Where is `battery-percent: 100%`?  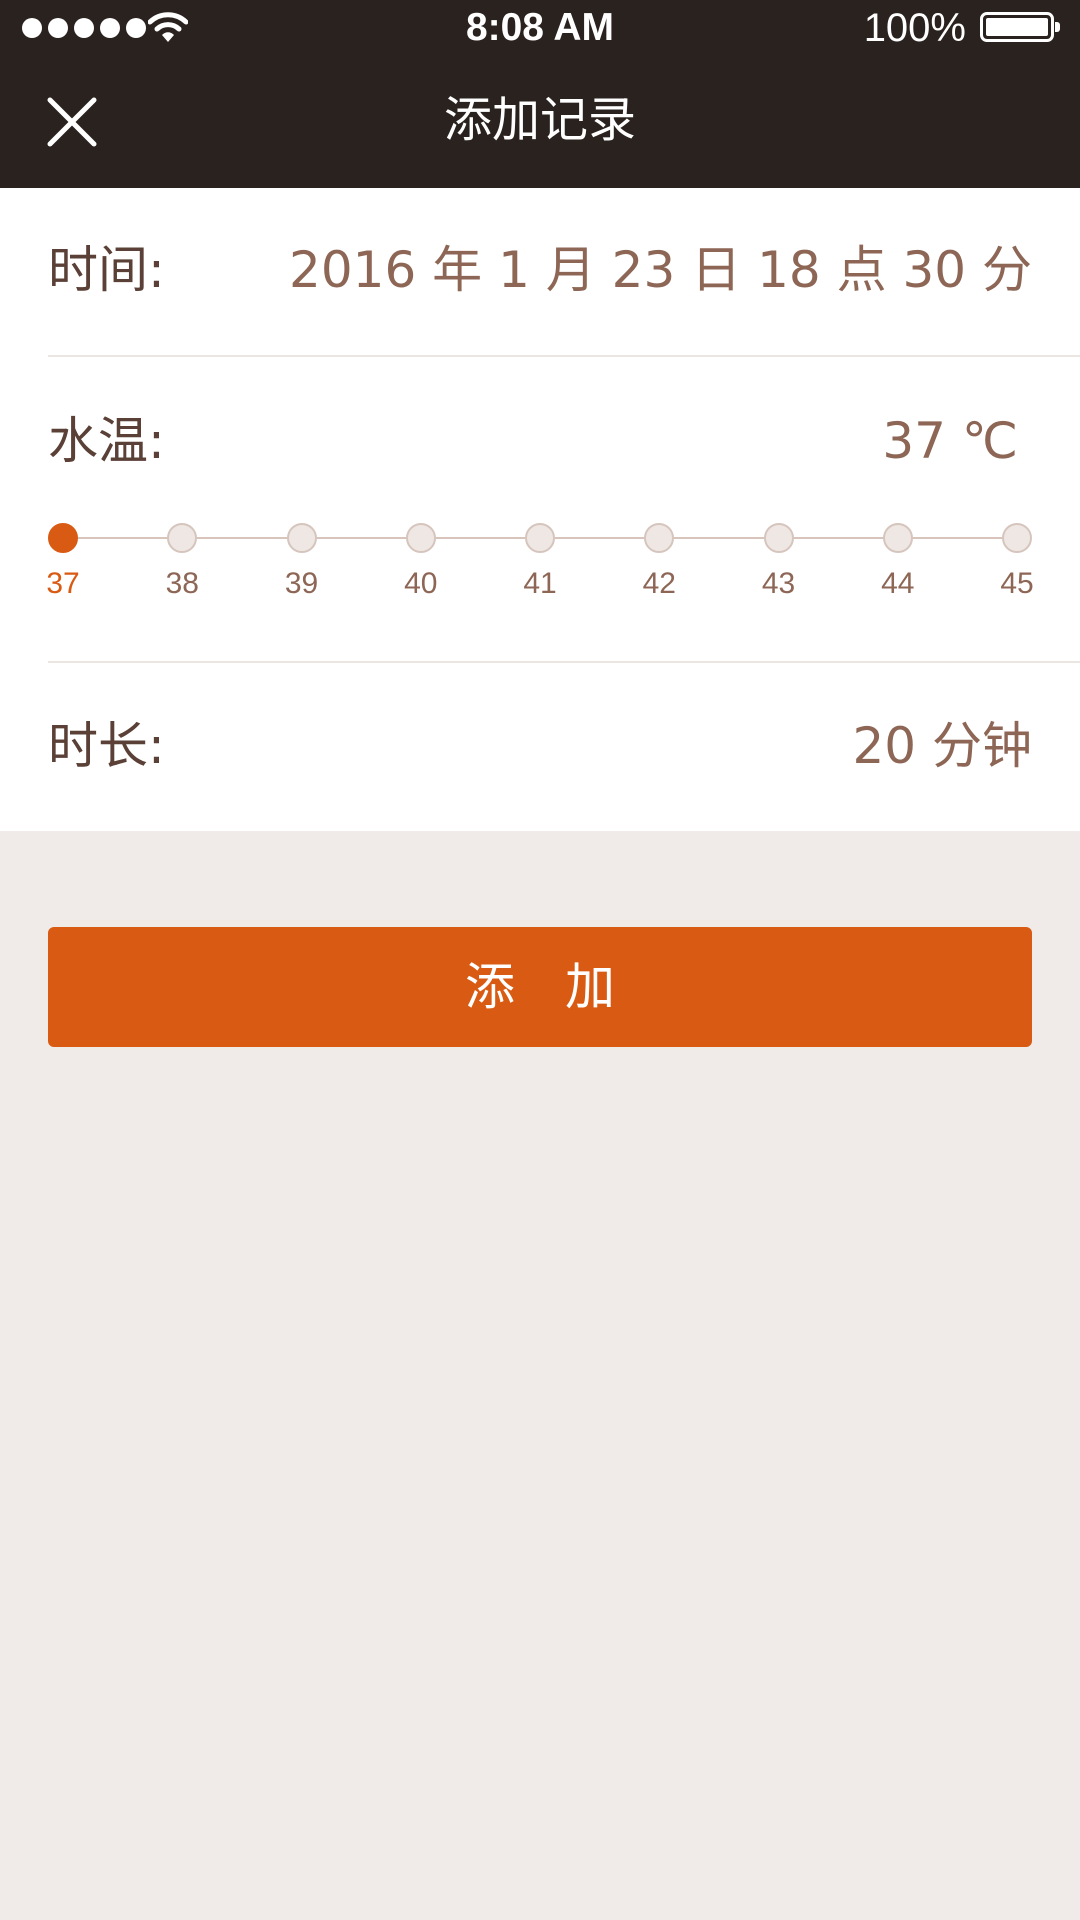
battery-percent: 100% is located at coordinates (914, 28).